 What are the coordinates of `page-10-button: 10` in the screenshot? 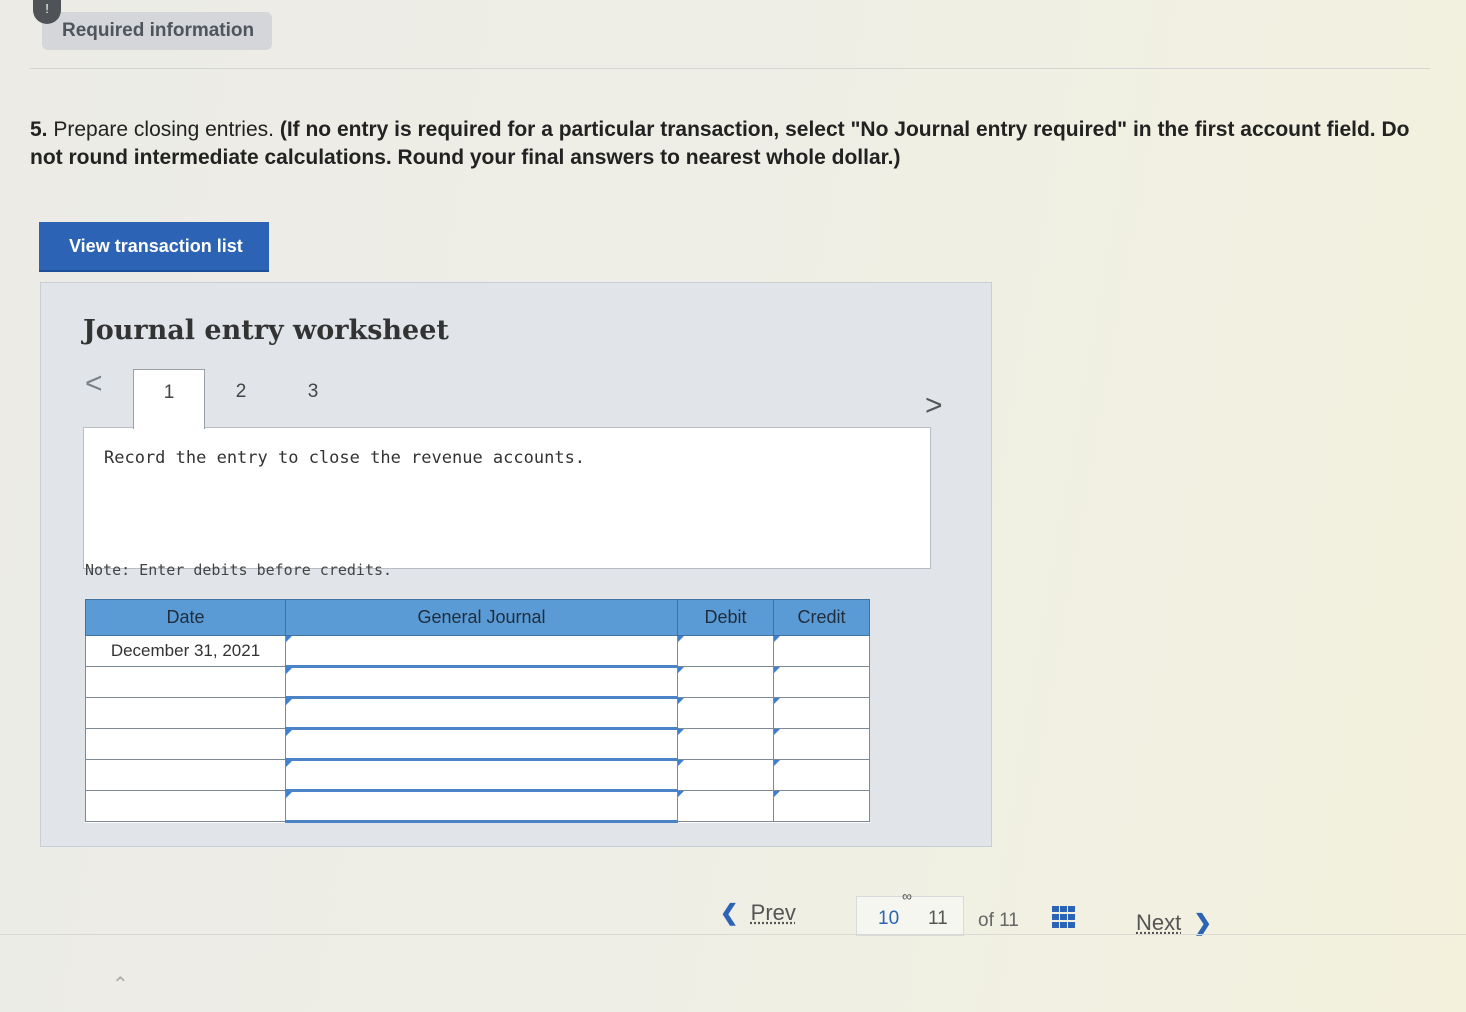 It's located at (888, 919).